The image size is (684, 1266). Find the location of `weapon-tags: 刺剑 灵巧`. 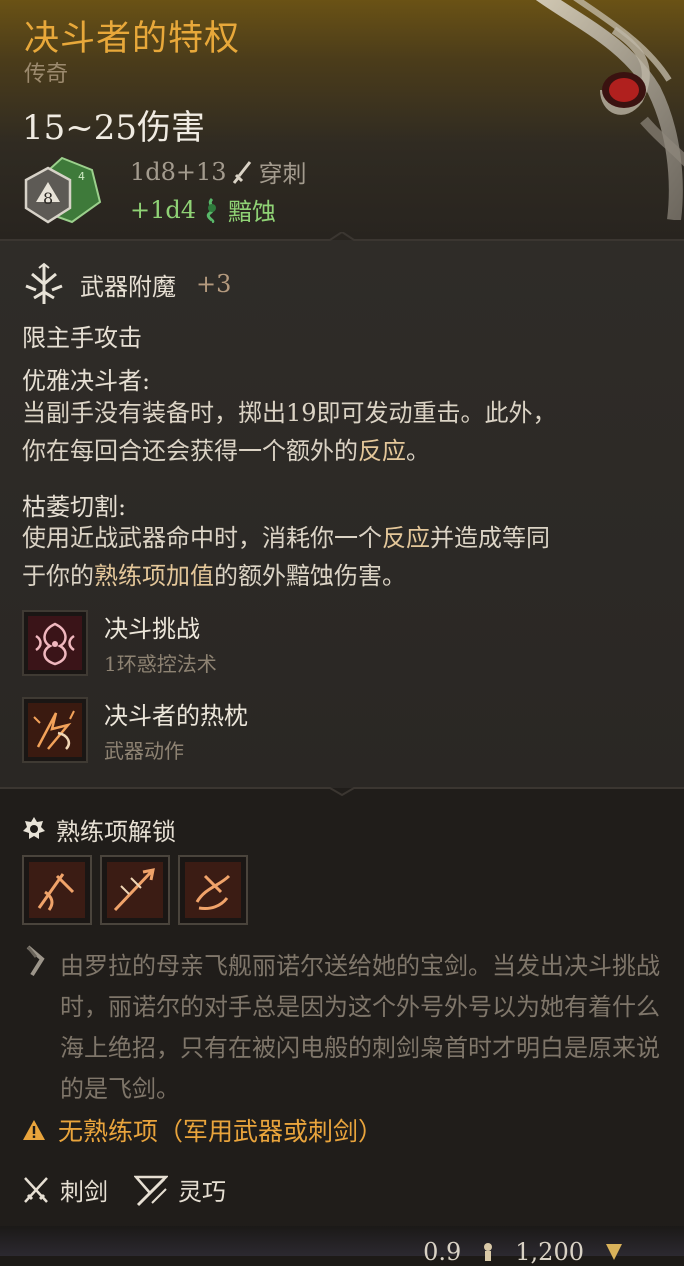

weapon-tags: 刺剑 灵巧 is located at coordinates (137, 1189).